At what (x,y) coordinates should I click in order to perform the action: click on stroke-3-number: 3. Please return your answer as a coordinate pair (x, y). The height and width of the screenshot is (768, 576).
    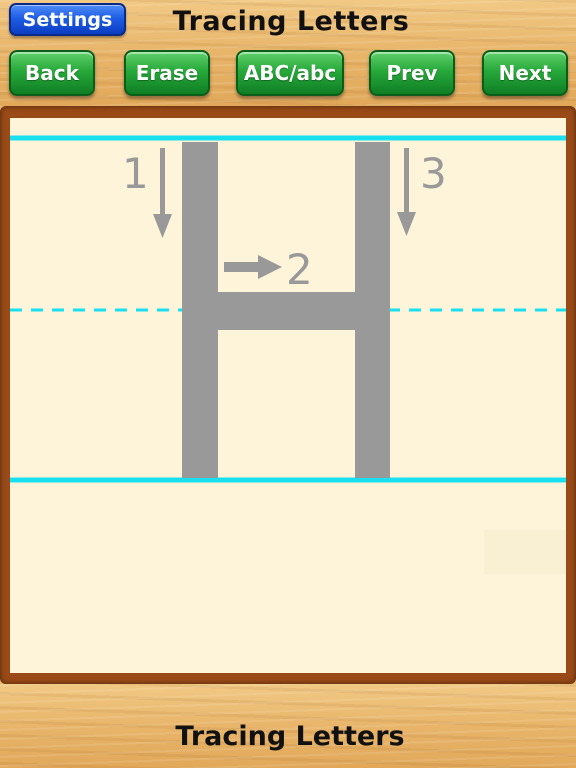
    Looking at the image, I should click on (433, 173).